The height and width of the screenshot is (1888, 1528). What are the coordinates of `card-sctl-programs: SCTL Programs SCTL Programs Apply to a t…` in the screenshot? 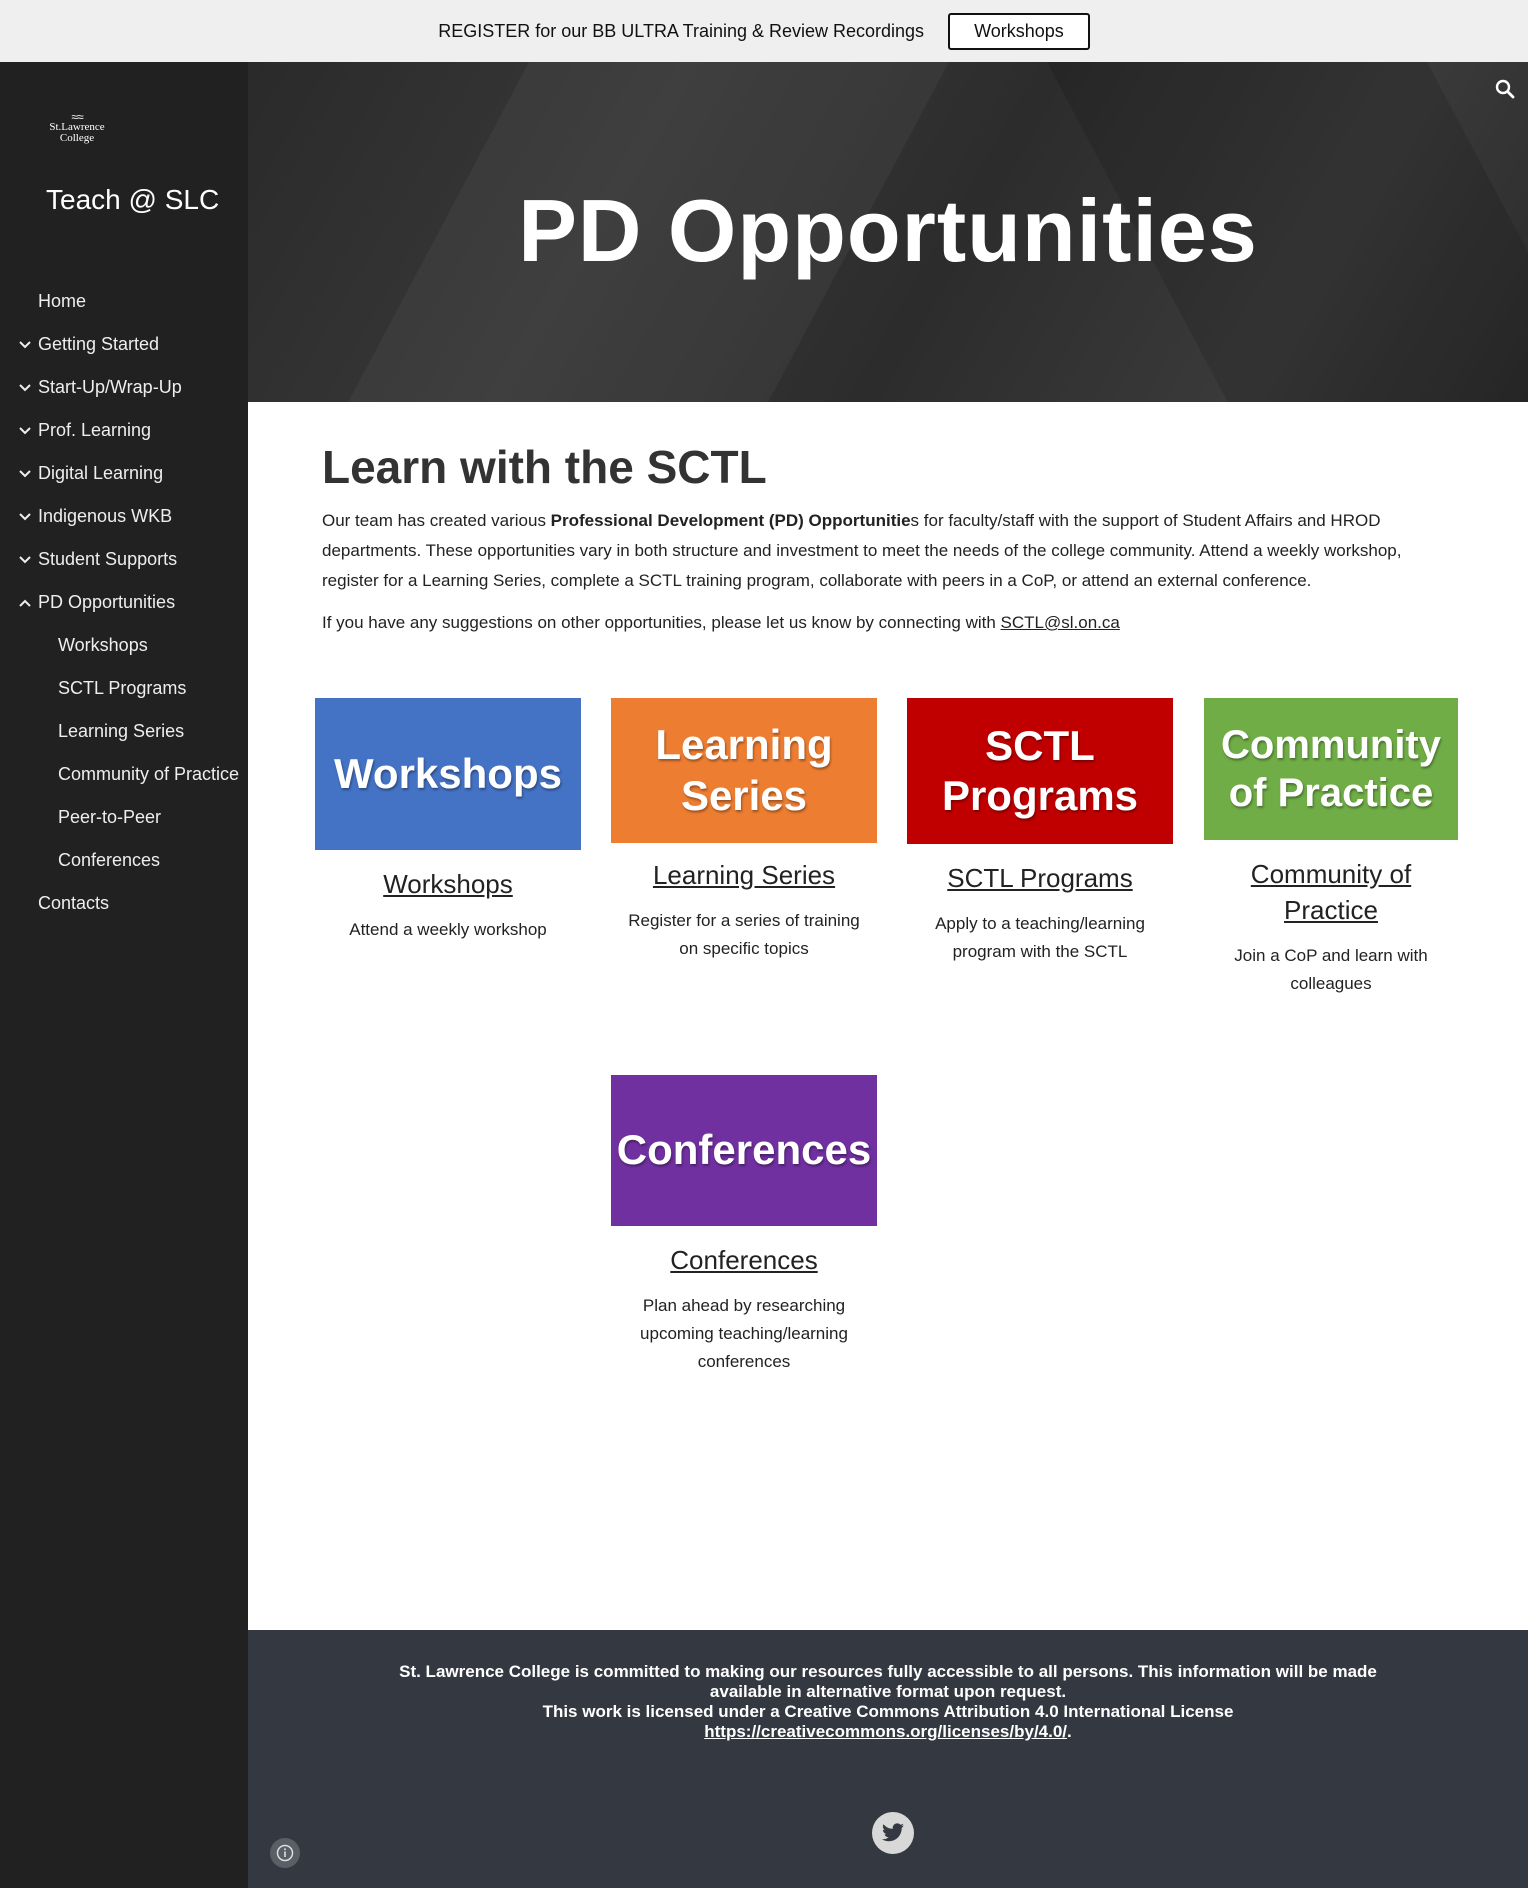 It's located at (1040, 832).